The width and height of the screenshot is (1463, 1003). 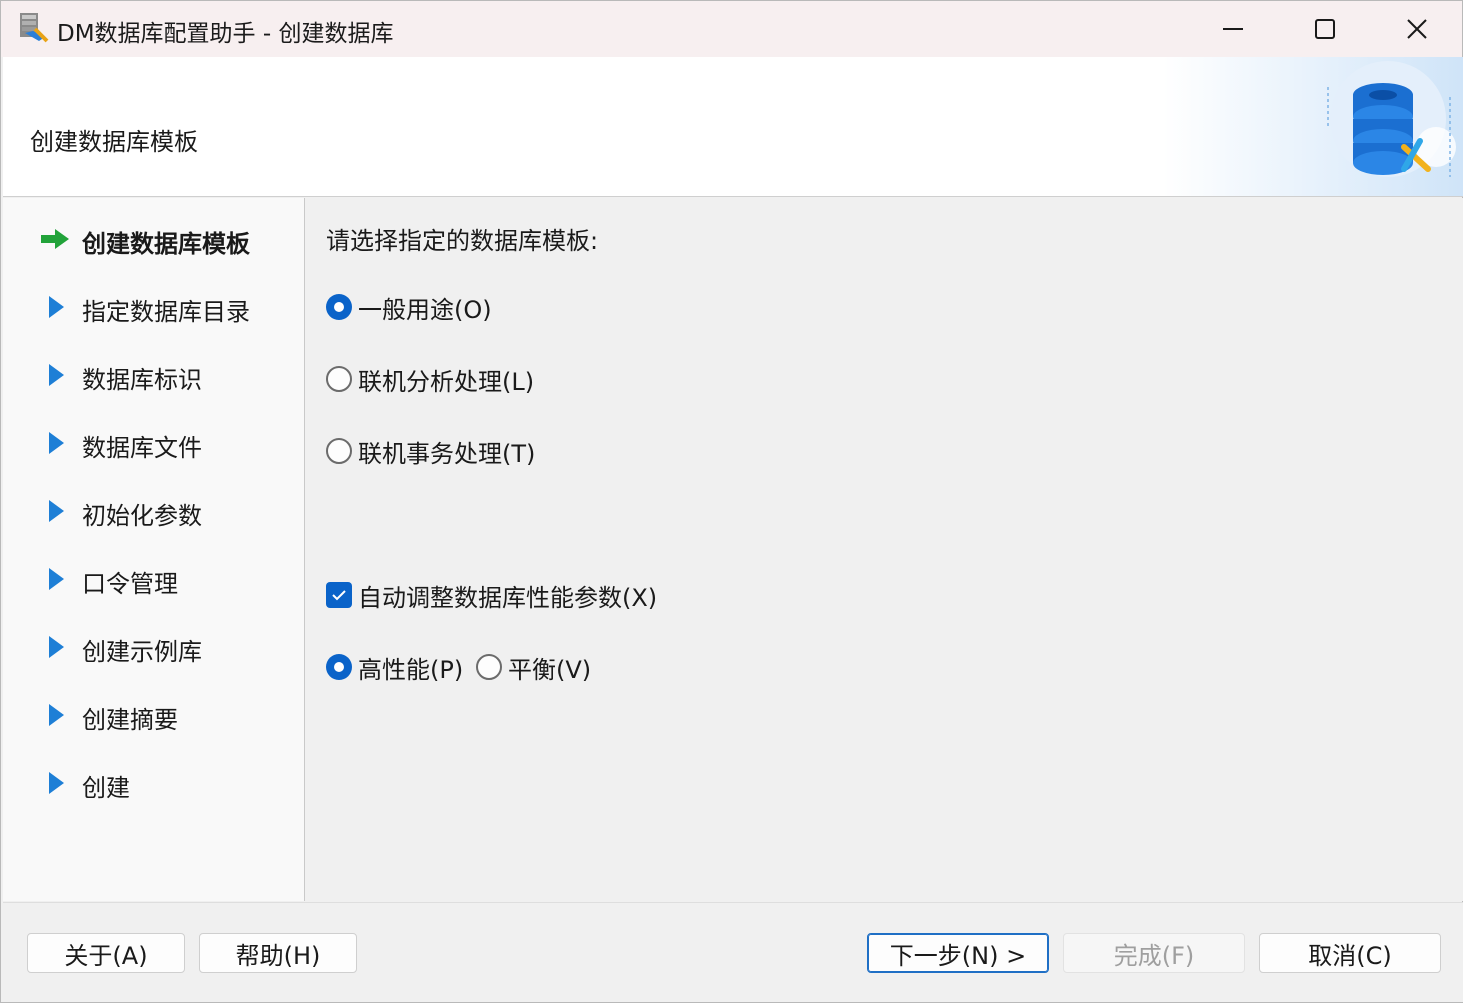 What do you see at coordinates (1391, 119) in the screenshot?
I see `database-wrench-illustration` at bounding box center [1391, 119].